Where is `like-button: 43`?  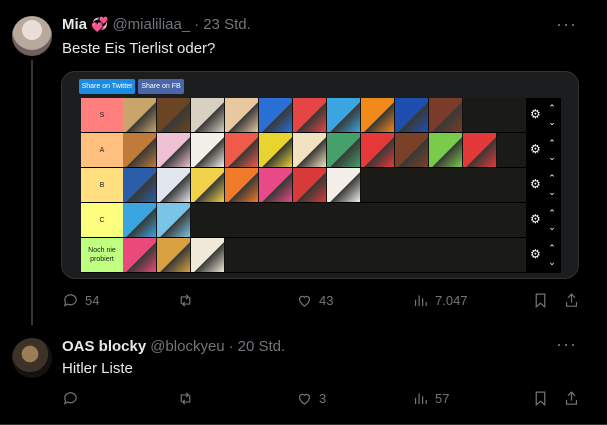 like-button: 43 is located at coordinates (314, 300).